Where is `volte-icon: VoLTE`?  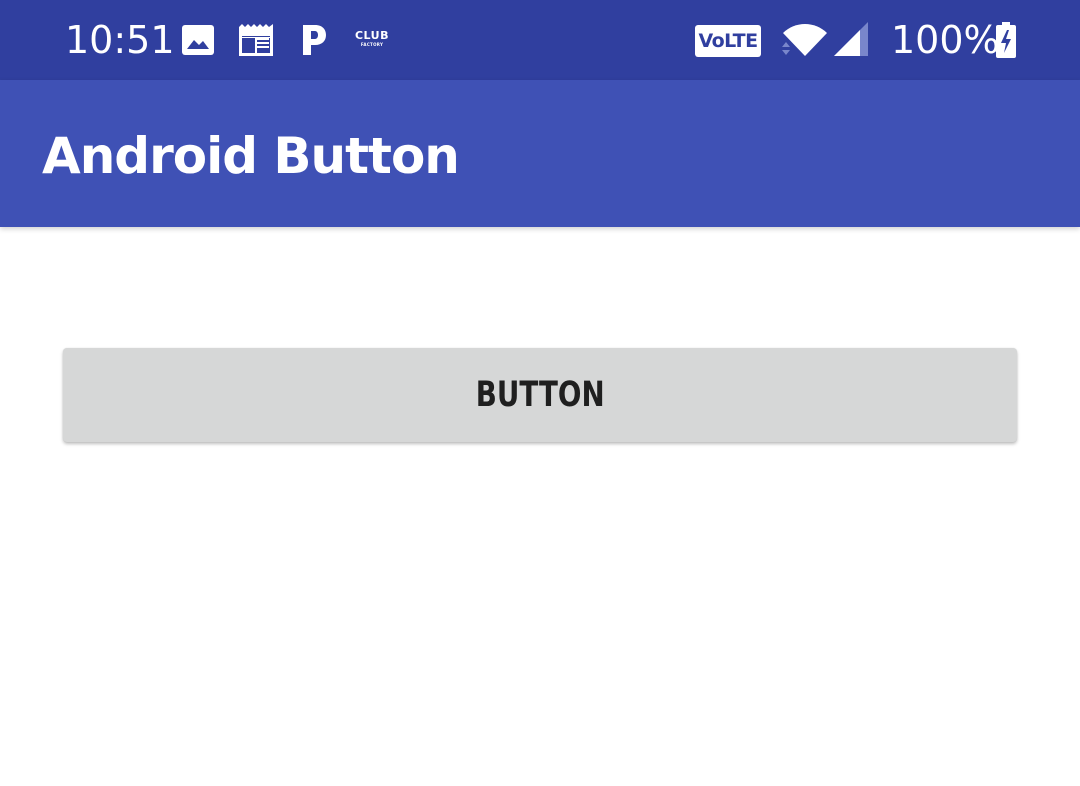 volte-icon: VoLTE is located at coordinates (728, 41).